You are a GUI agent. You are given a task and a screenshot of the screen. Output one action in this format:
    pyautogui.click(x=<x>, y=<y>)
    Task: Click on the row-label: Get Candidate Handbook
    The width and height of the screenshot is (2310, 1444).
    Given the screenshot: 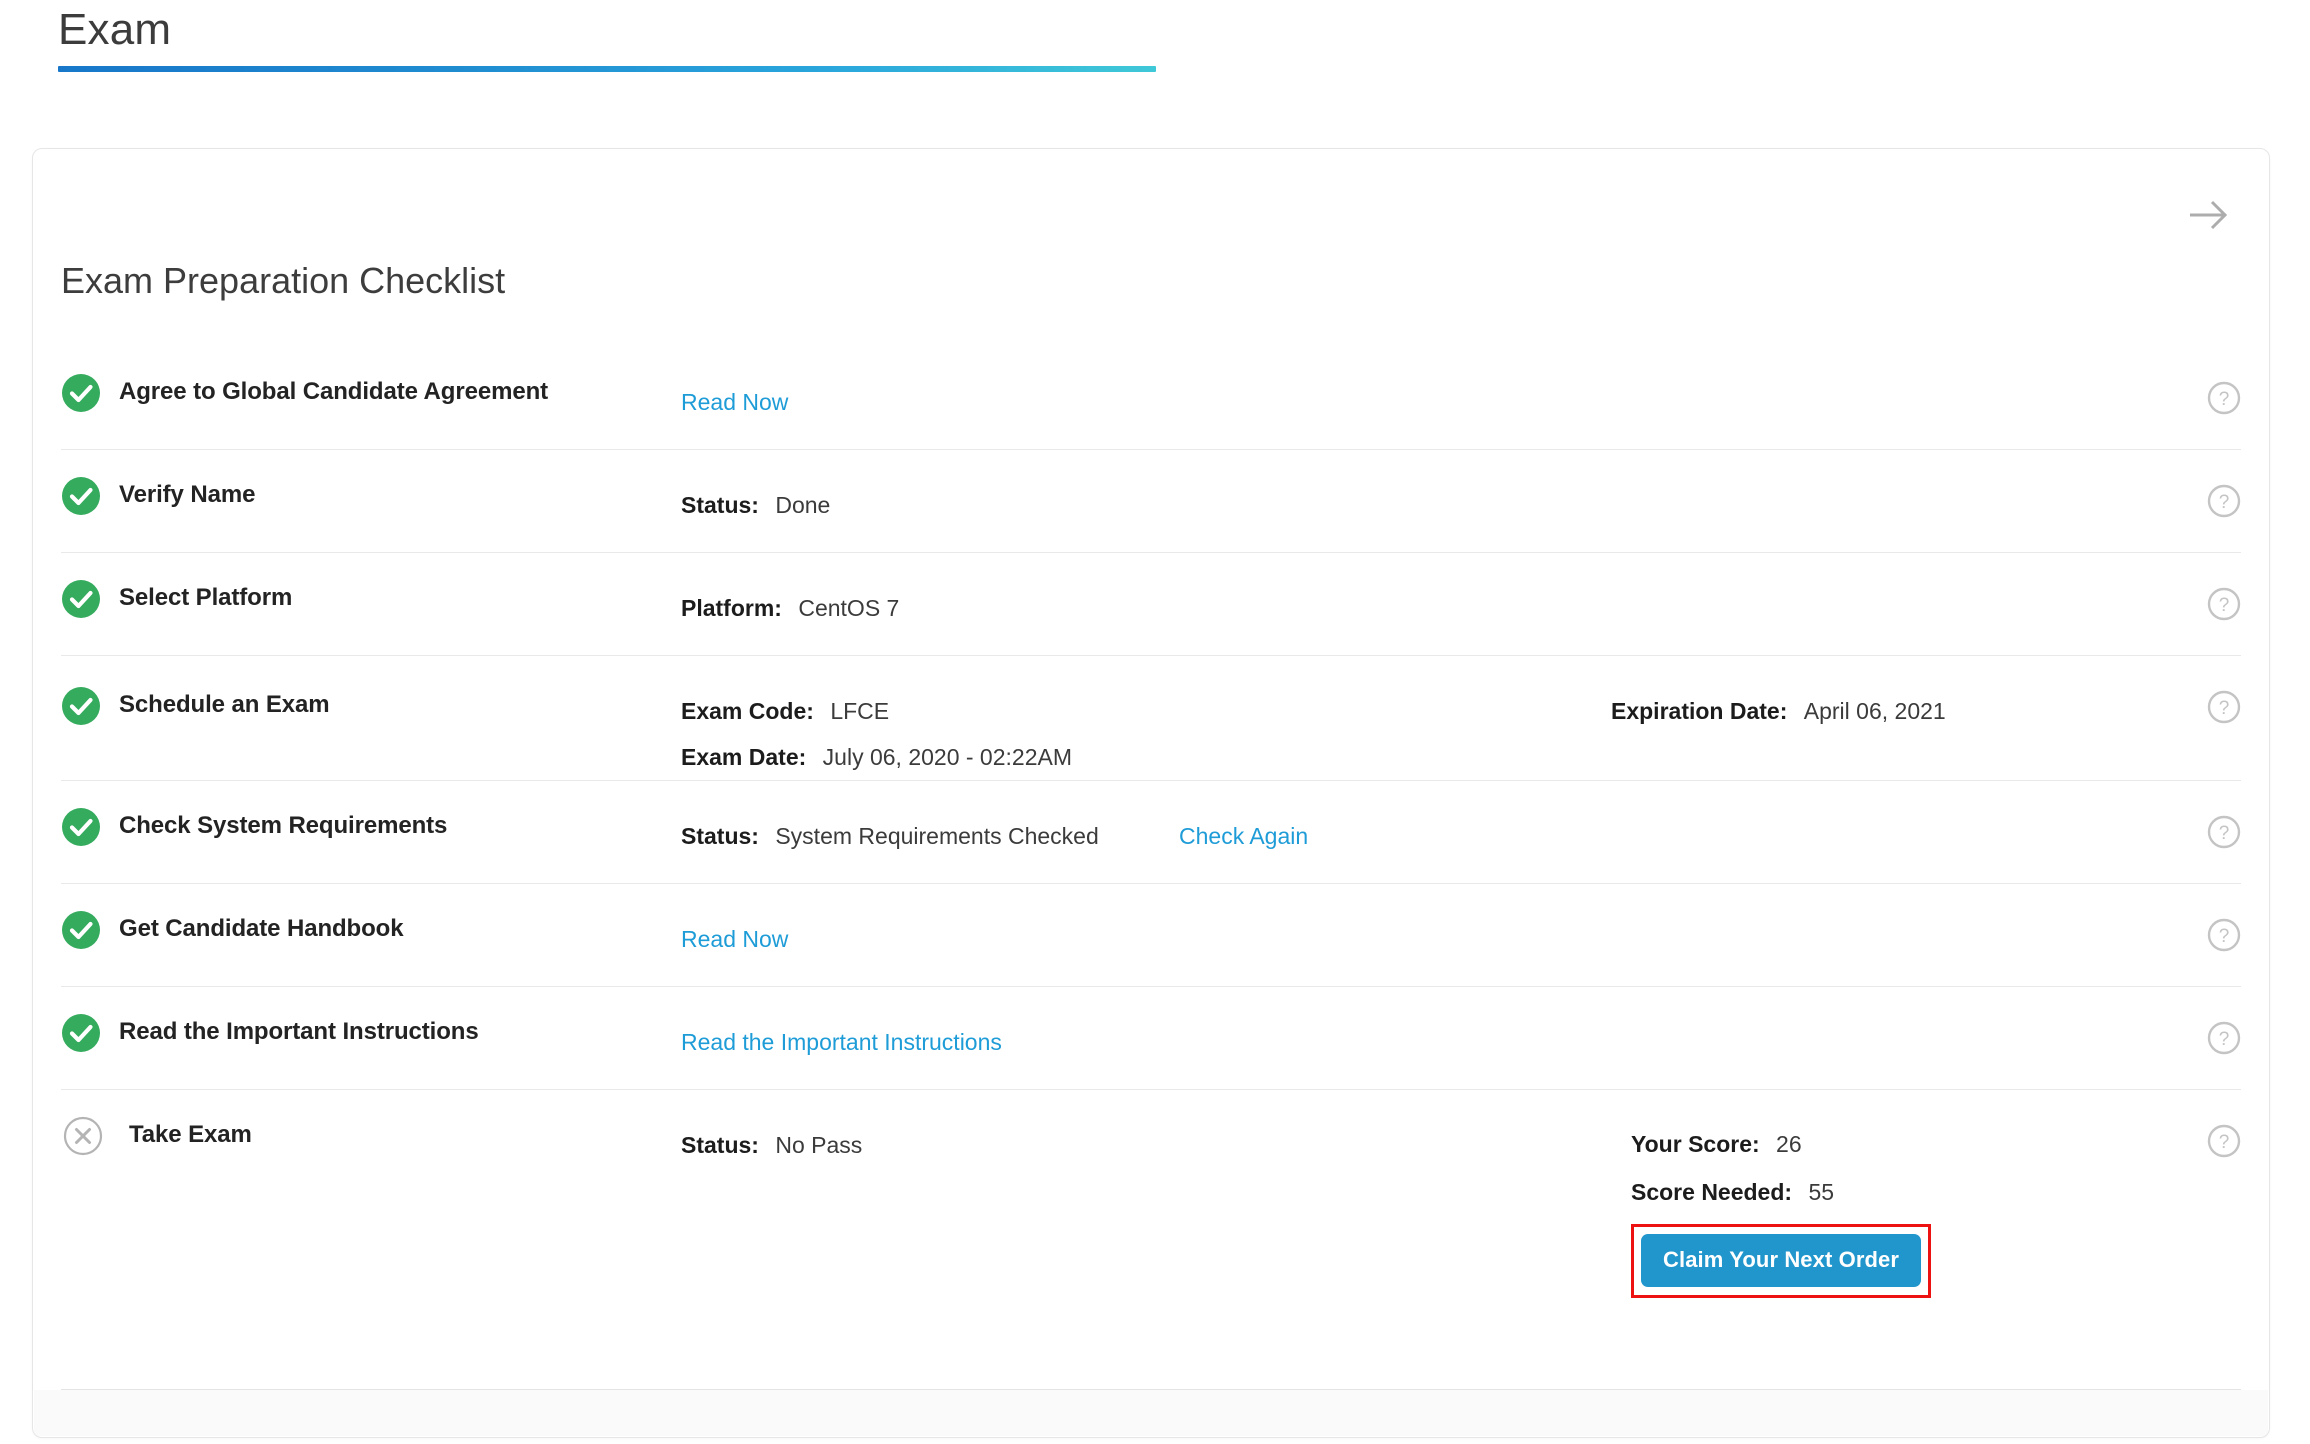 What is the action you would take?
    pyautogui.click(x=261, y=929)
    